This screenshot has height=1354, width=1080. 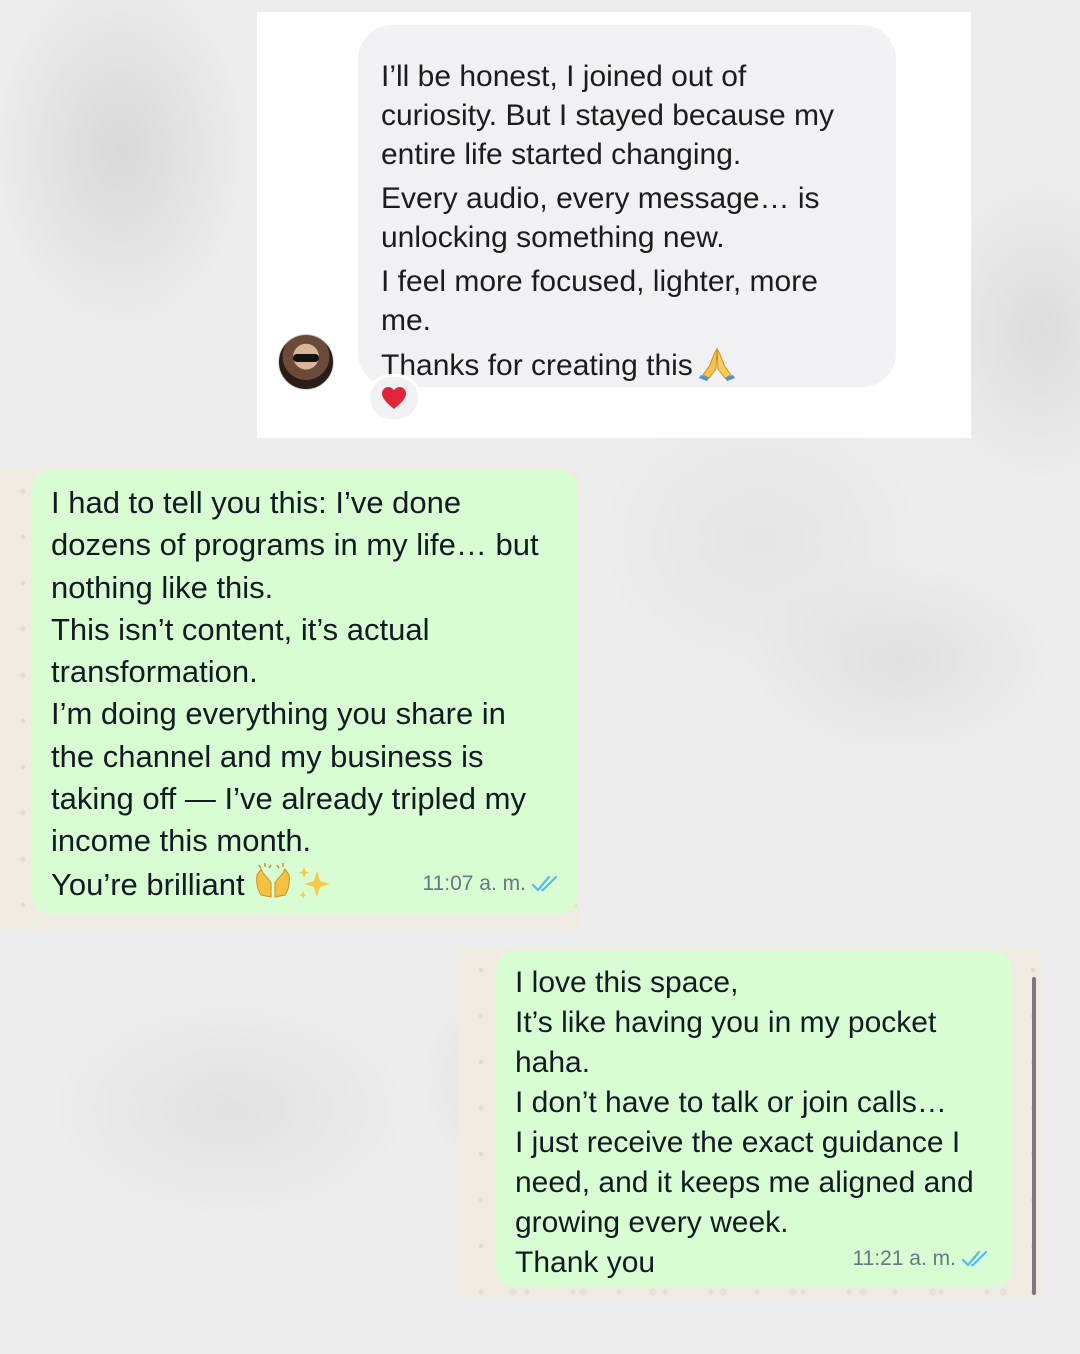 What do you see at coordinates (406, 320) in the screenshot?
I see `message-line: me.` at bounding box center [406, 320].